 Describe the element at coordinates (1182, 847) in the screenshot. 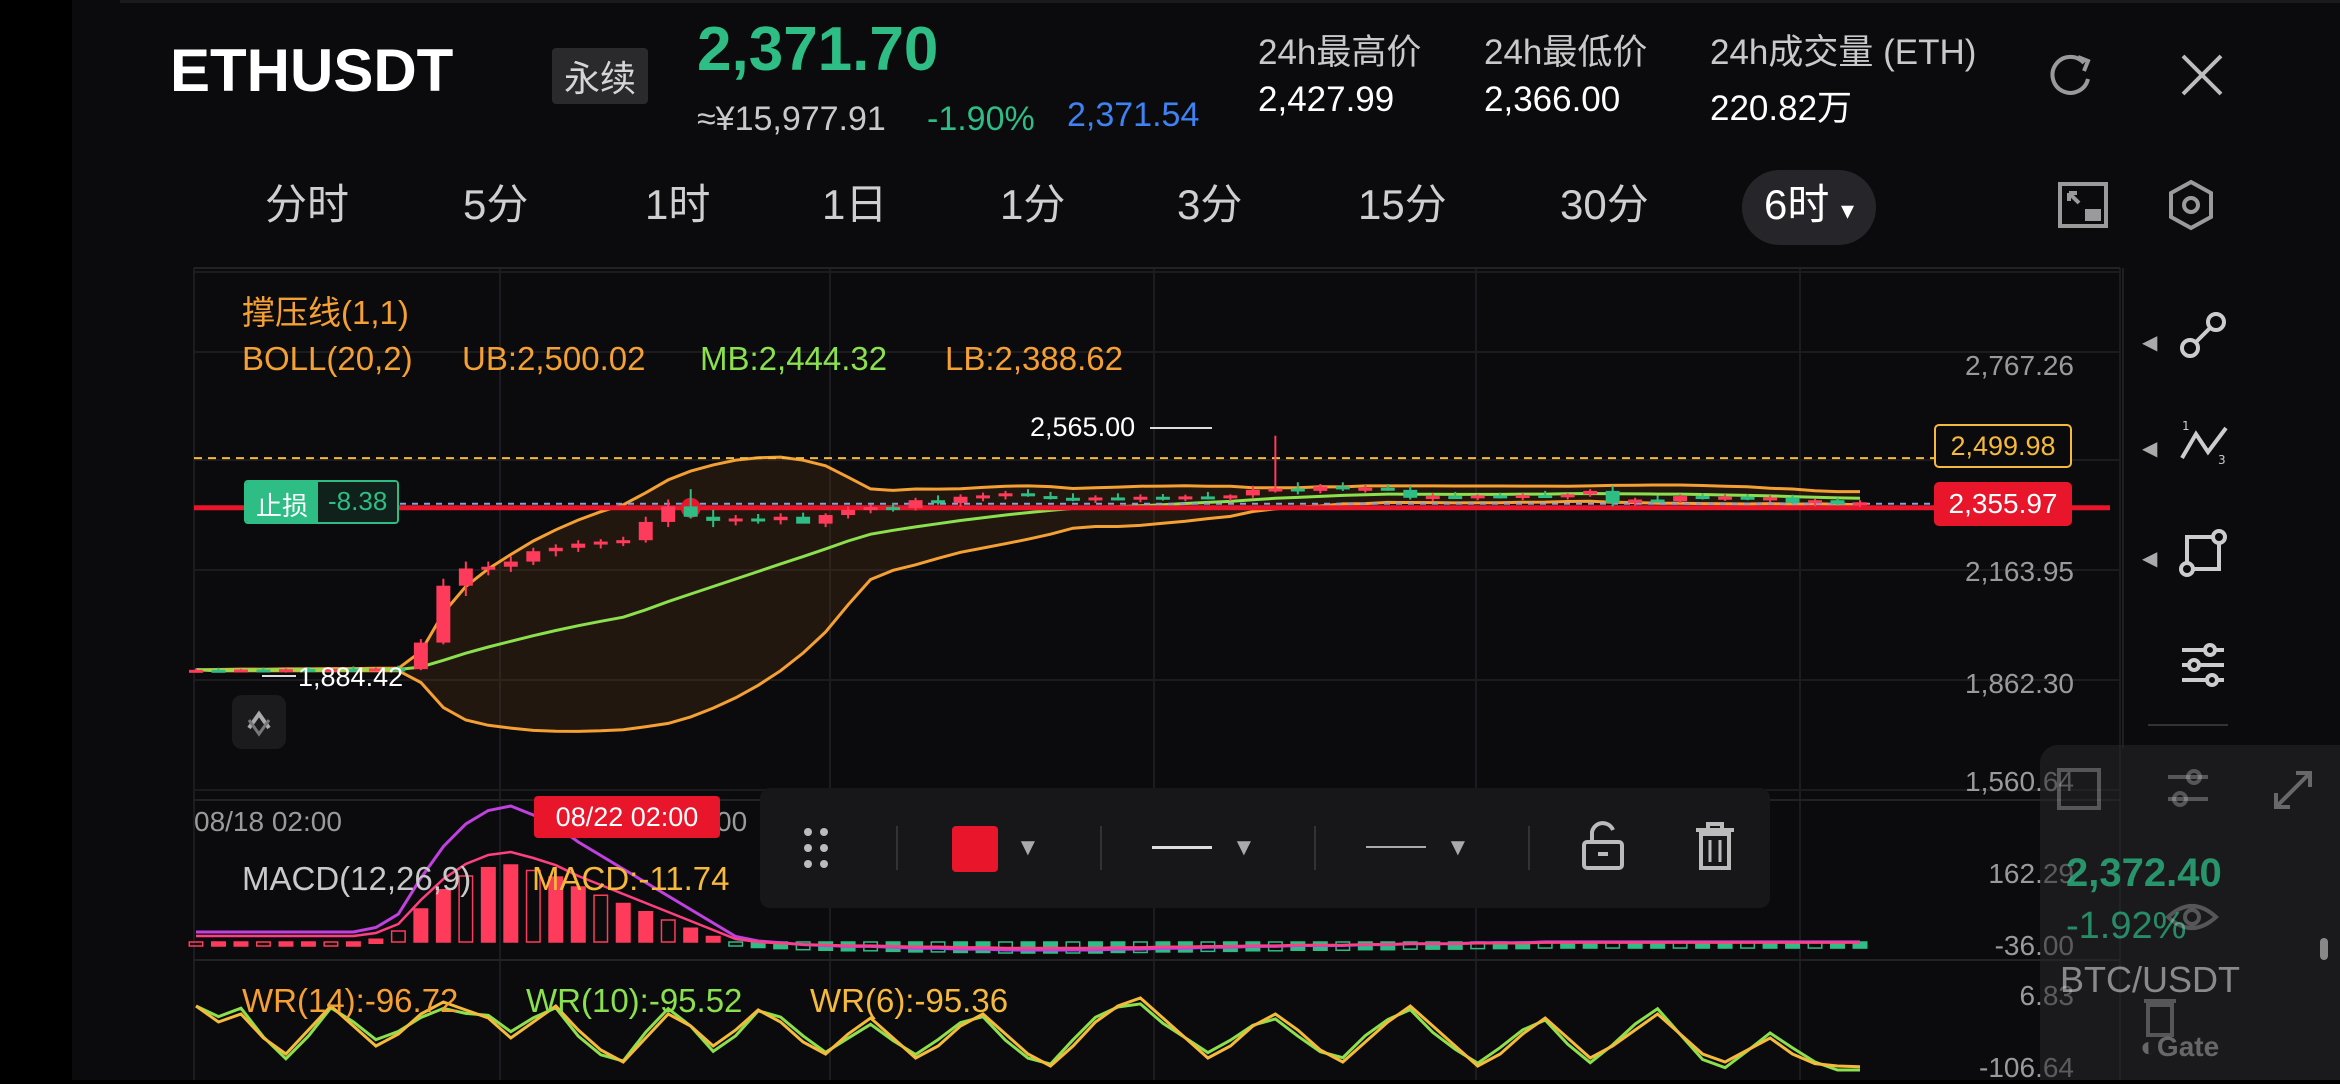

I see `line-width-icon` at that location.